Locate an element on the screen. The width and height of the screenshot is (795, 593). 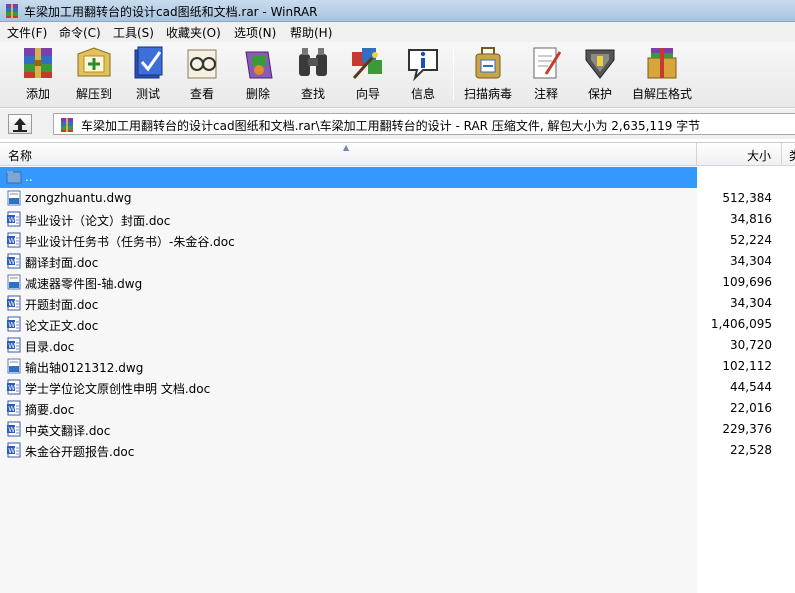
name-cell: 减速器零件图-轴.dwg is located at coordinates (348, 282).